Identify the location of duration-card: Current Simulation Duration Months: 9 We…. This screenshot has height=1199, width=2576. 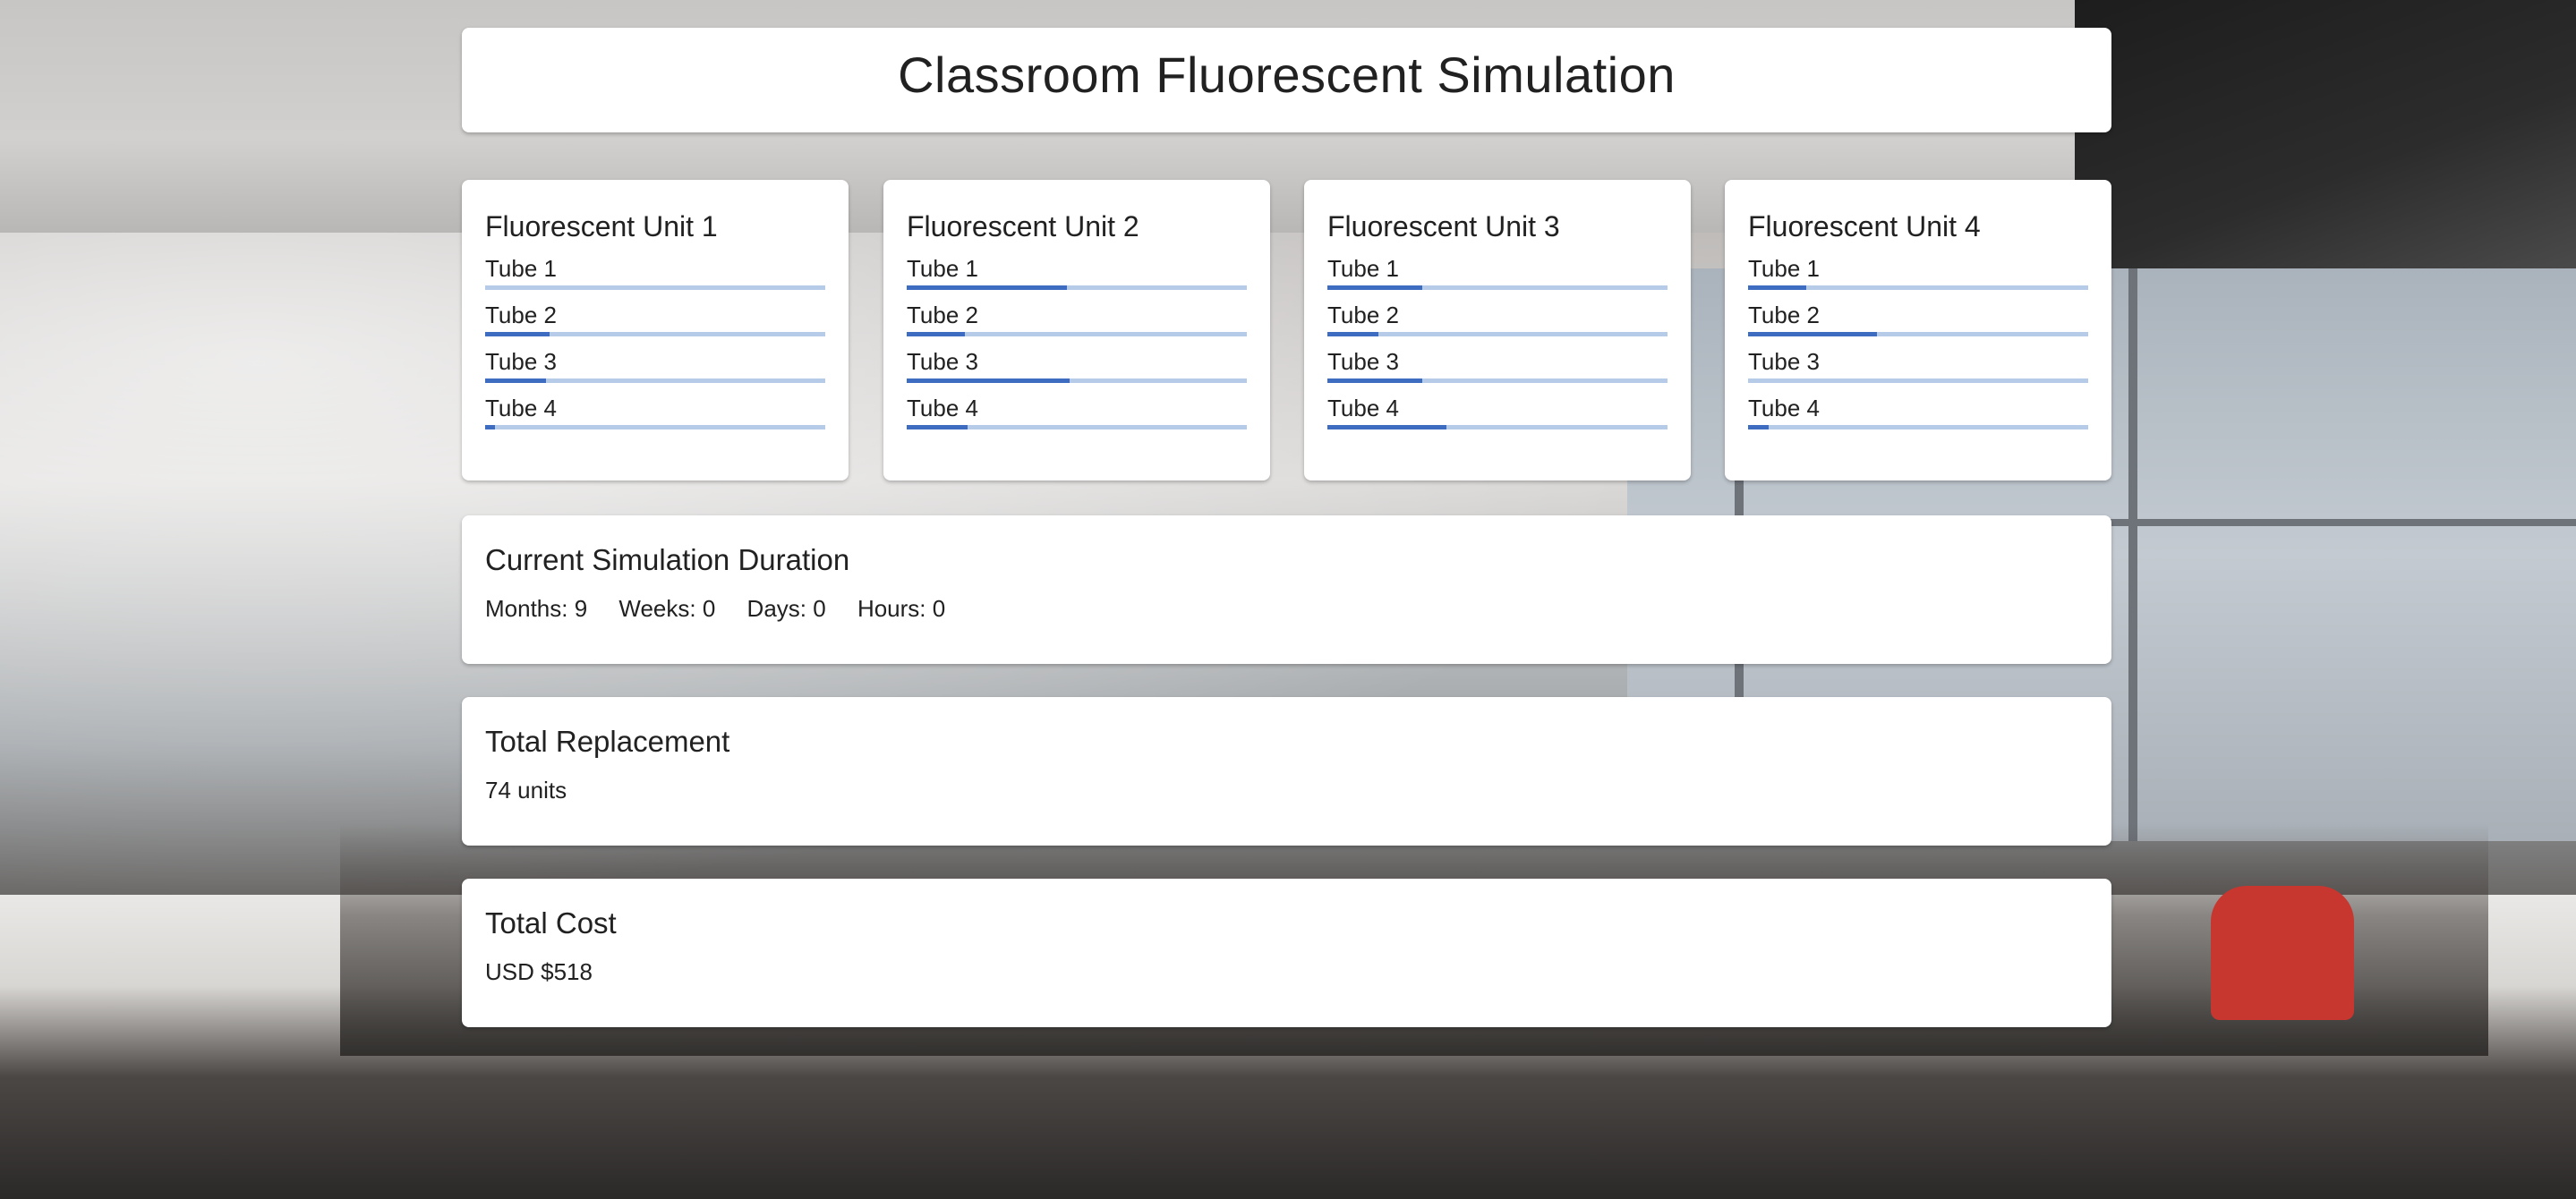
(1286, 589).